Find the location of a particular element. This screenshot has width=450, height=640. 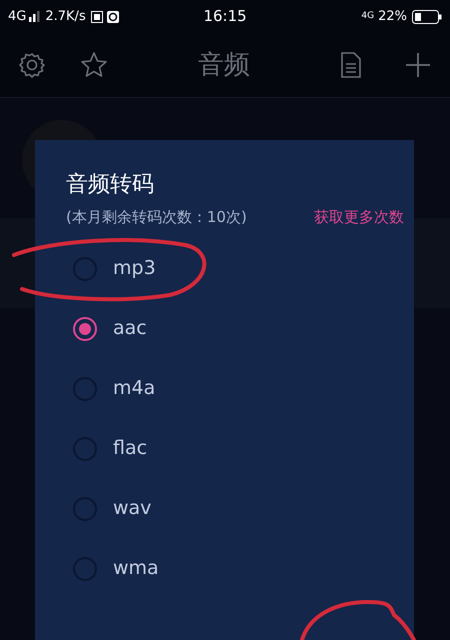

signal-icon is located at coordinates (35, 16).